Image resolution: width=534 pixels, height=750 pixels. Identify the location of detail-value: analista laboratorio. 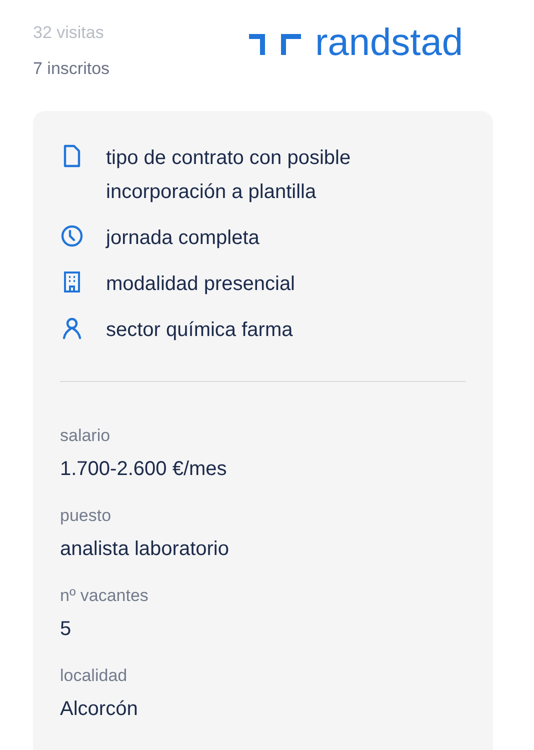
(145, 549).